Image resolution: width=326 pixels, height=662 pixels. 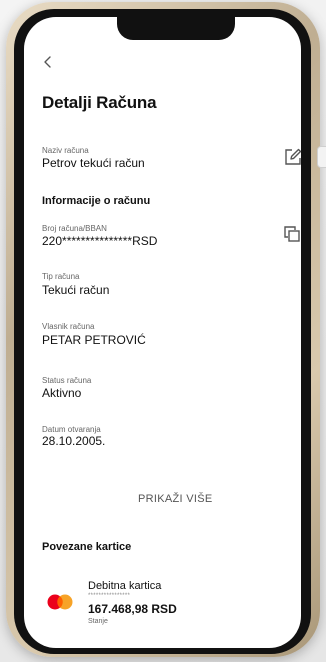 What do you see at coordinates (71, 429) in the screenshot?
I see `opening-date-label: Datum otvaranja` at bounding box center [71, 429].